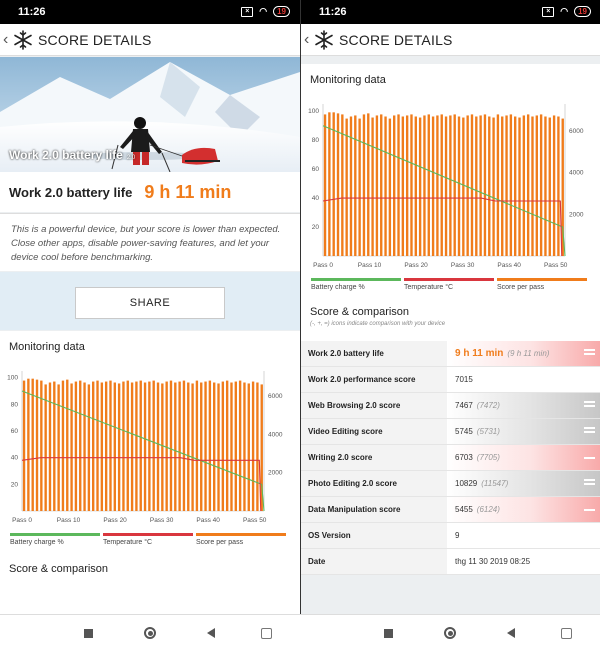  Describe the element at coordinates (523, 535) in the screenshot. I see `comparison-value: 9` at that location.